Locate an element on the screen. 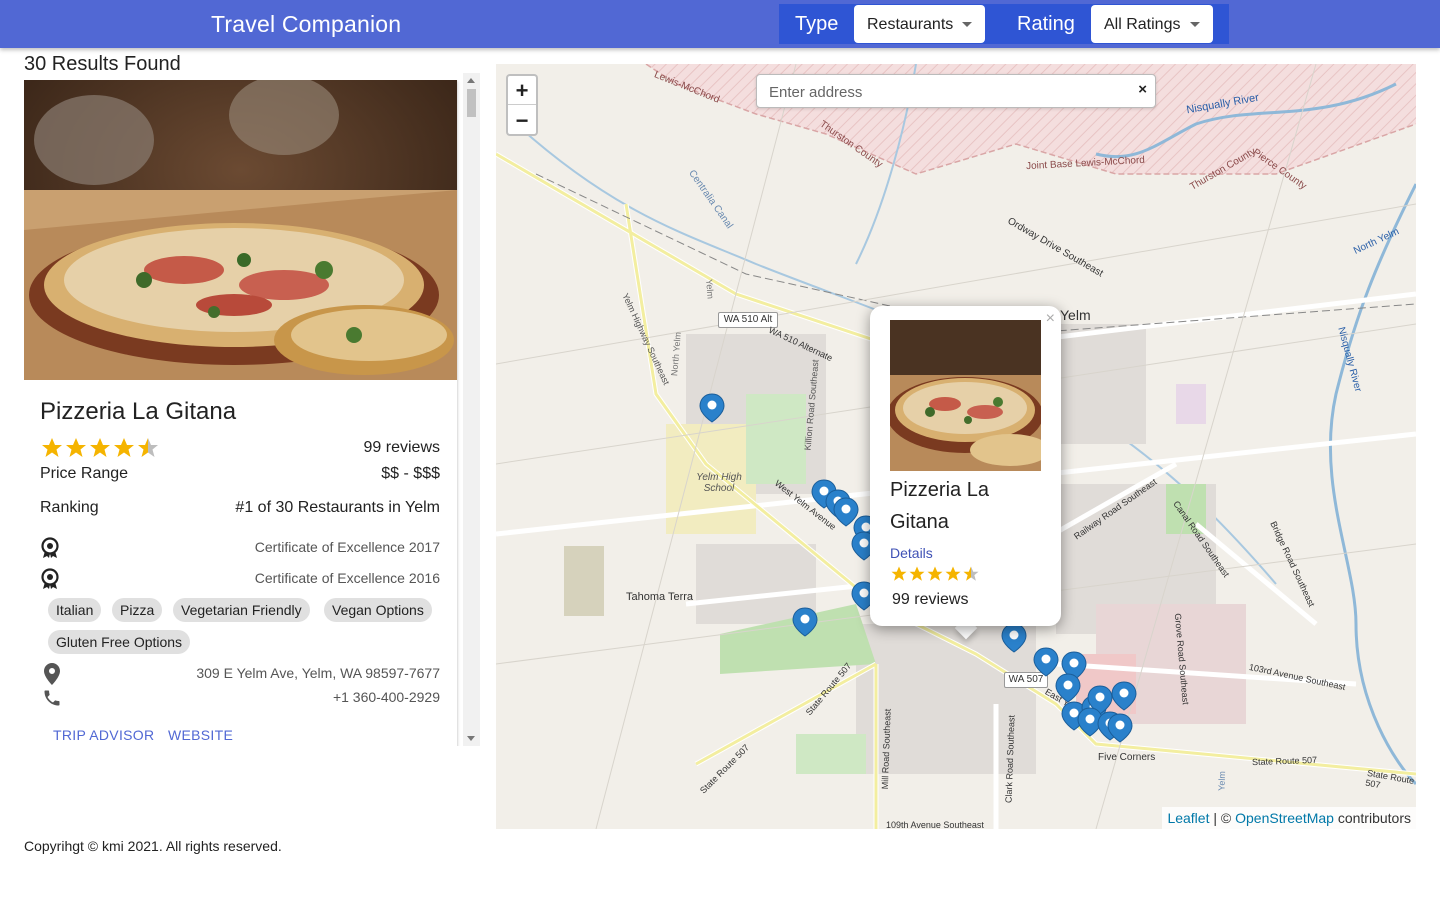 The image size is (1440, 900). popup-photo is located at coordinates (965, 395).